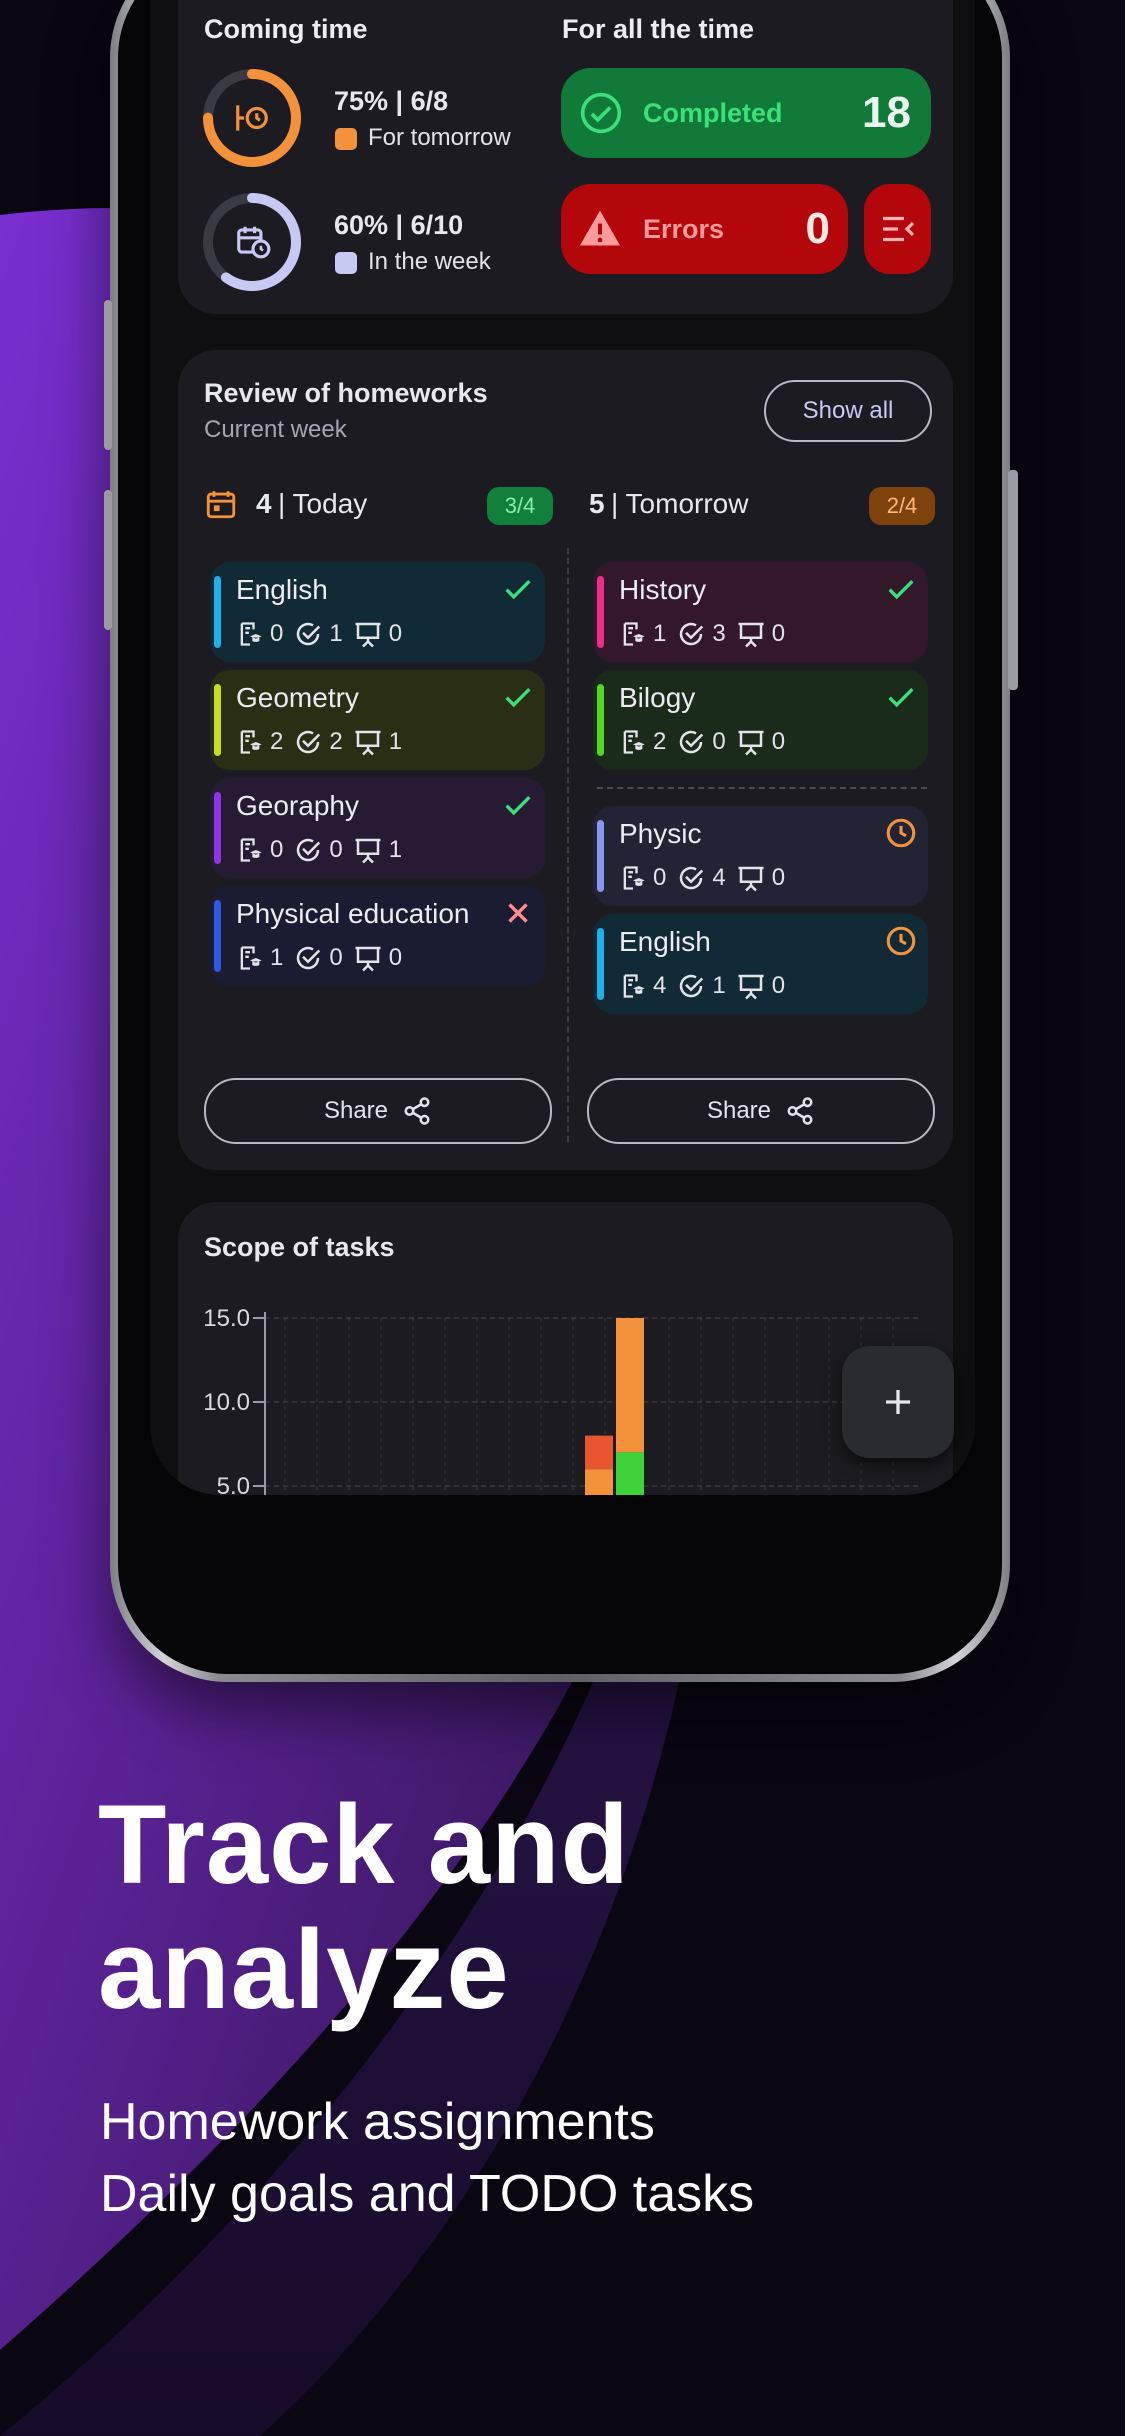 The image size is (1125, 2436). I want to click on share-tomorrow-label: Share, so click(739, 1110).